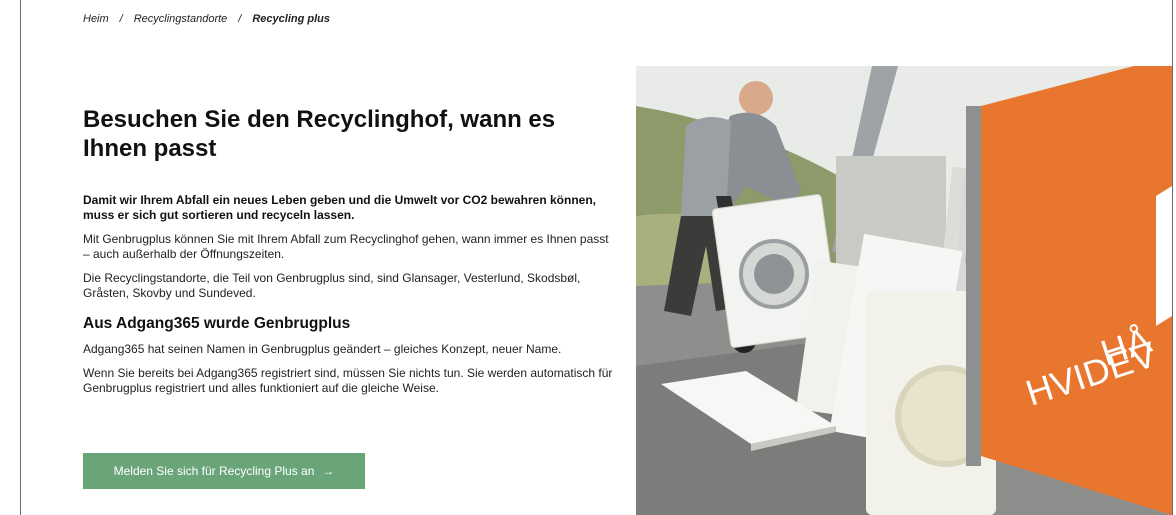  I want to click on arrow-right-icon: →, so click(328, 471).